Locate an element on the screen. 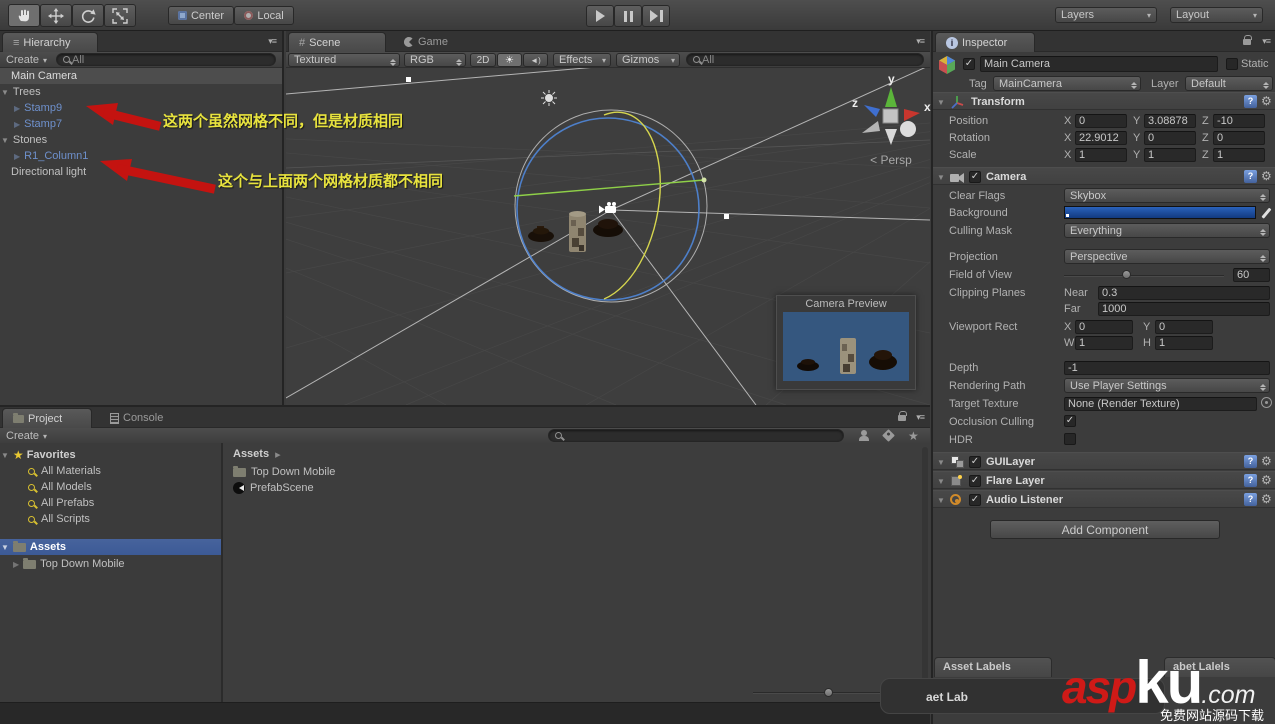 Image resolution: width=1275 pixels, height=724 pixels. culling-mask-dropdown: Everything is located at coordinates (1167, 230).